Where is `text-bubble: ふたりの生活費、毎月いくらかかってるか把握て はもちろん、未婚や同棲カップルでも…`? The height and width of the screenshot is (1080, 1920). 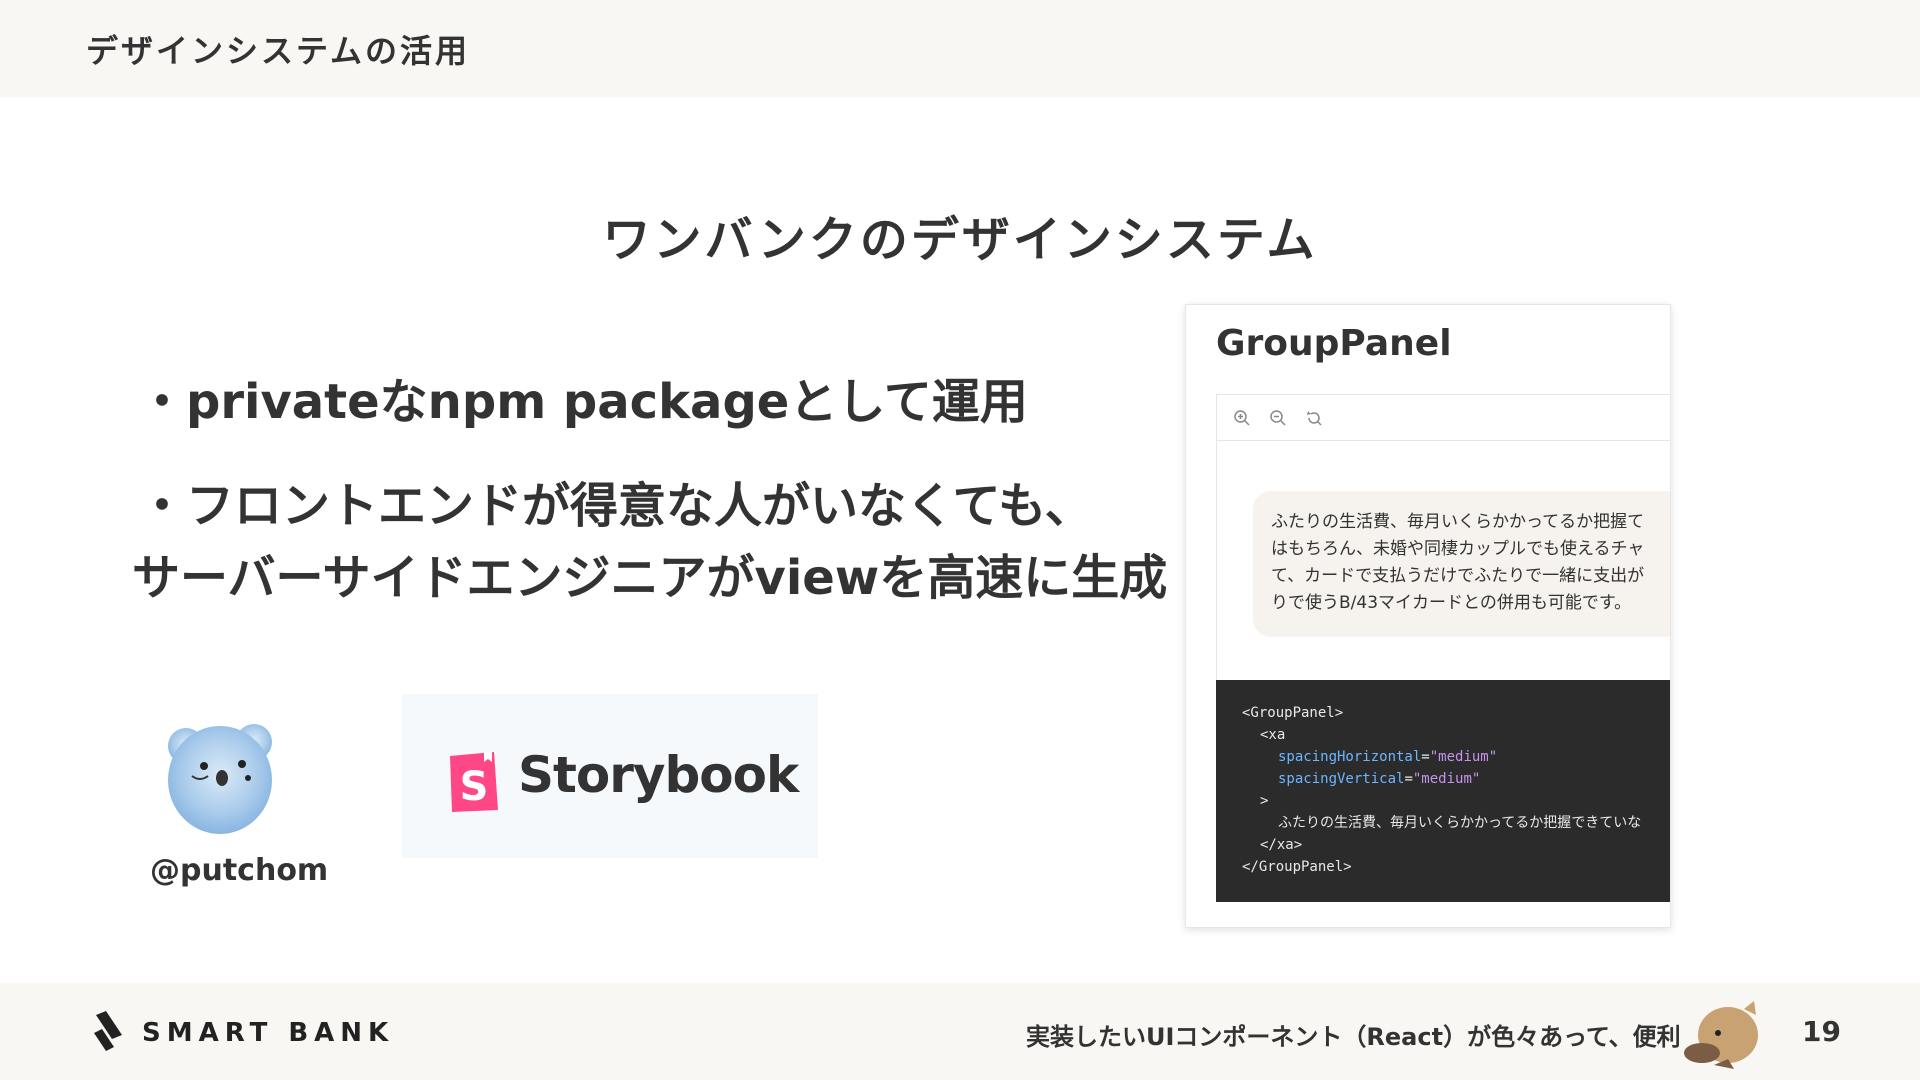 text-bubble: ふたりの生活費、毎月いくらかかってるか把握て はもちろん、未婚や同棲カップルでも… is located at coordinates (1461, 564).